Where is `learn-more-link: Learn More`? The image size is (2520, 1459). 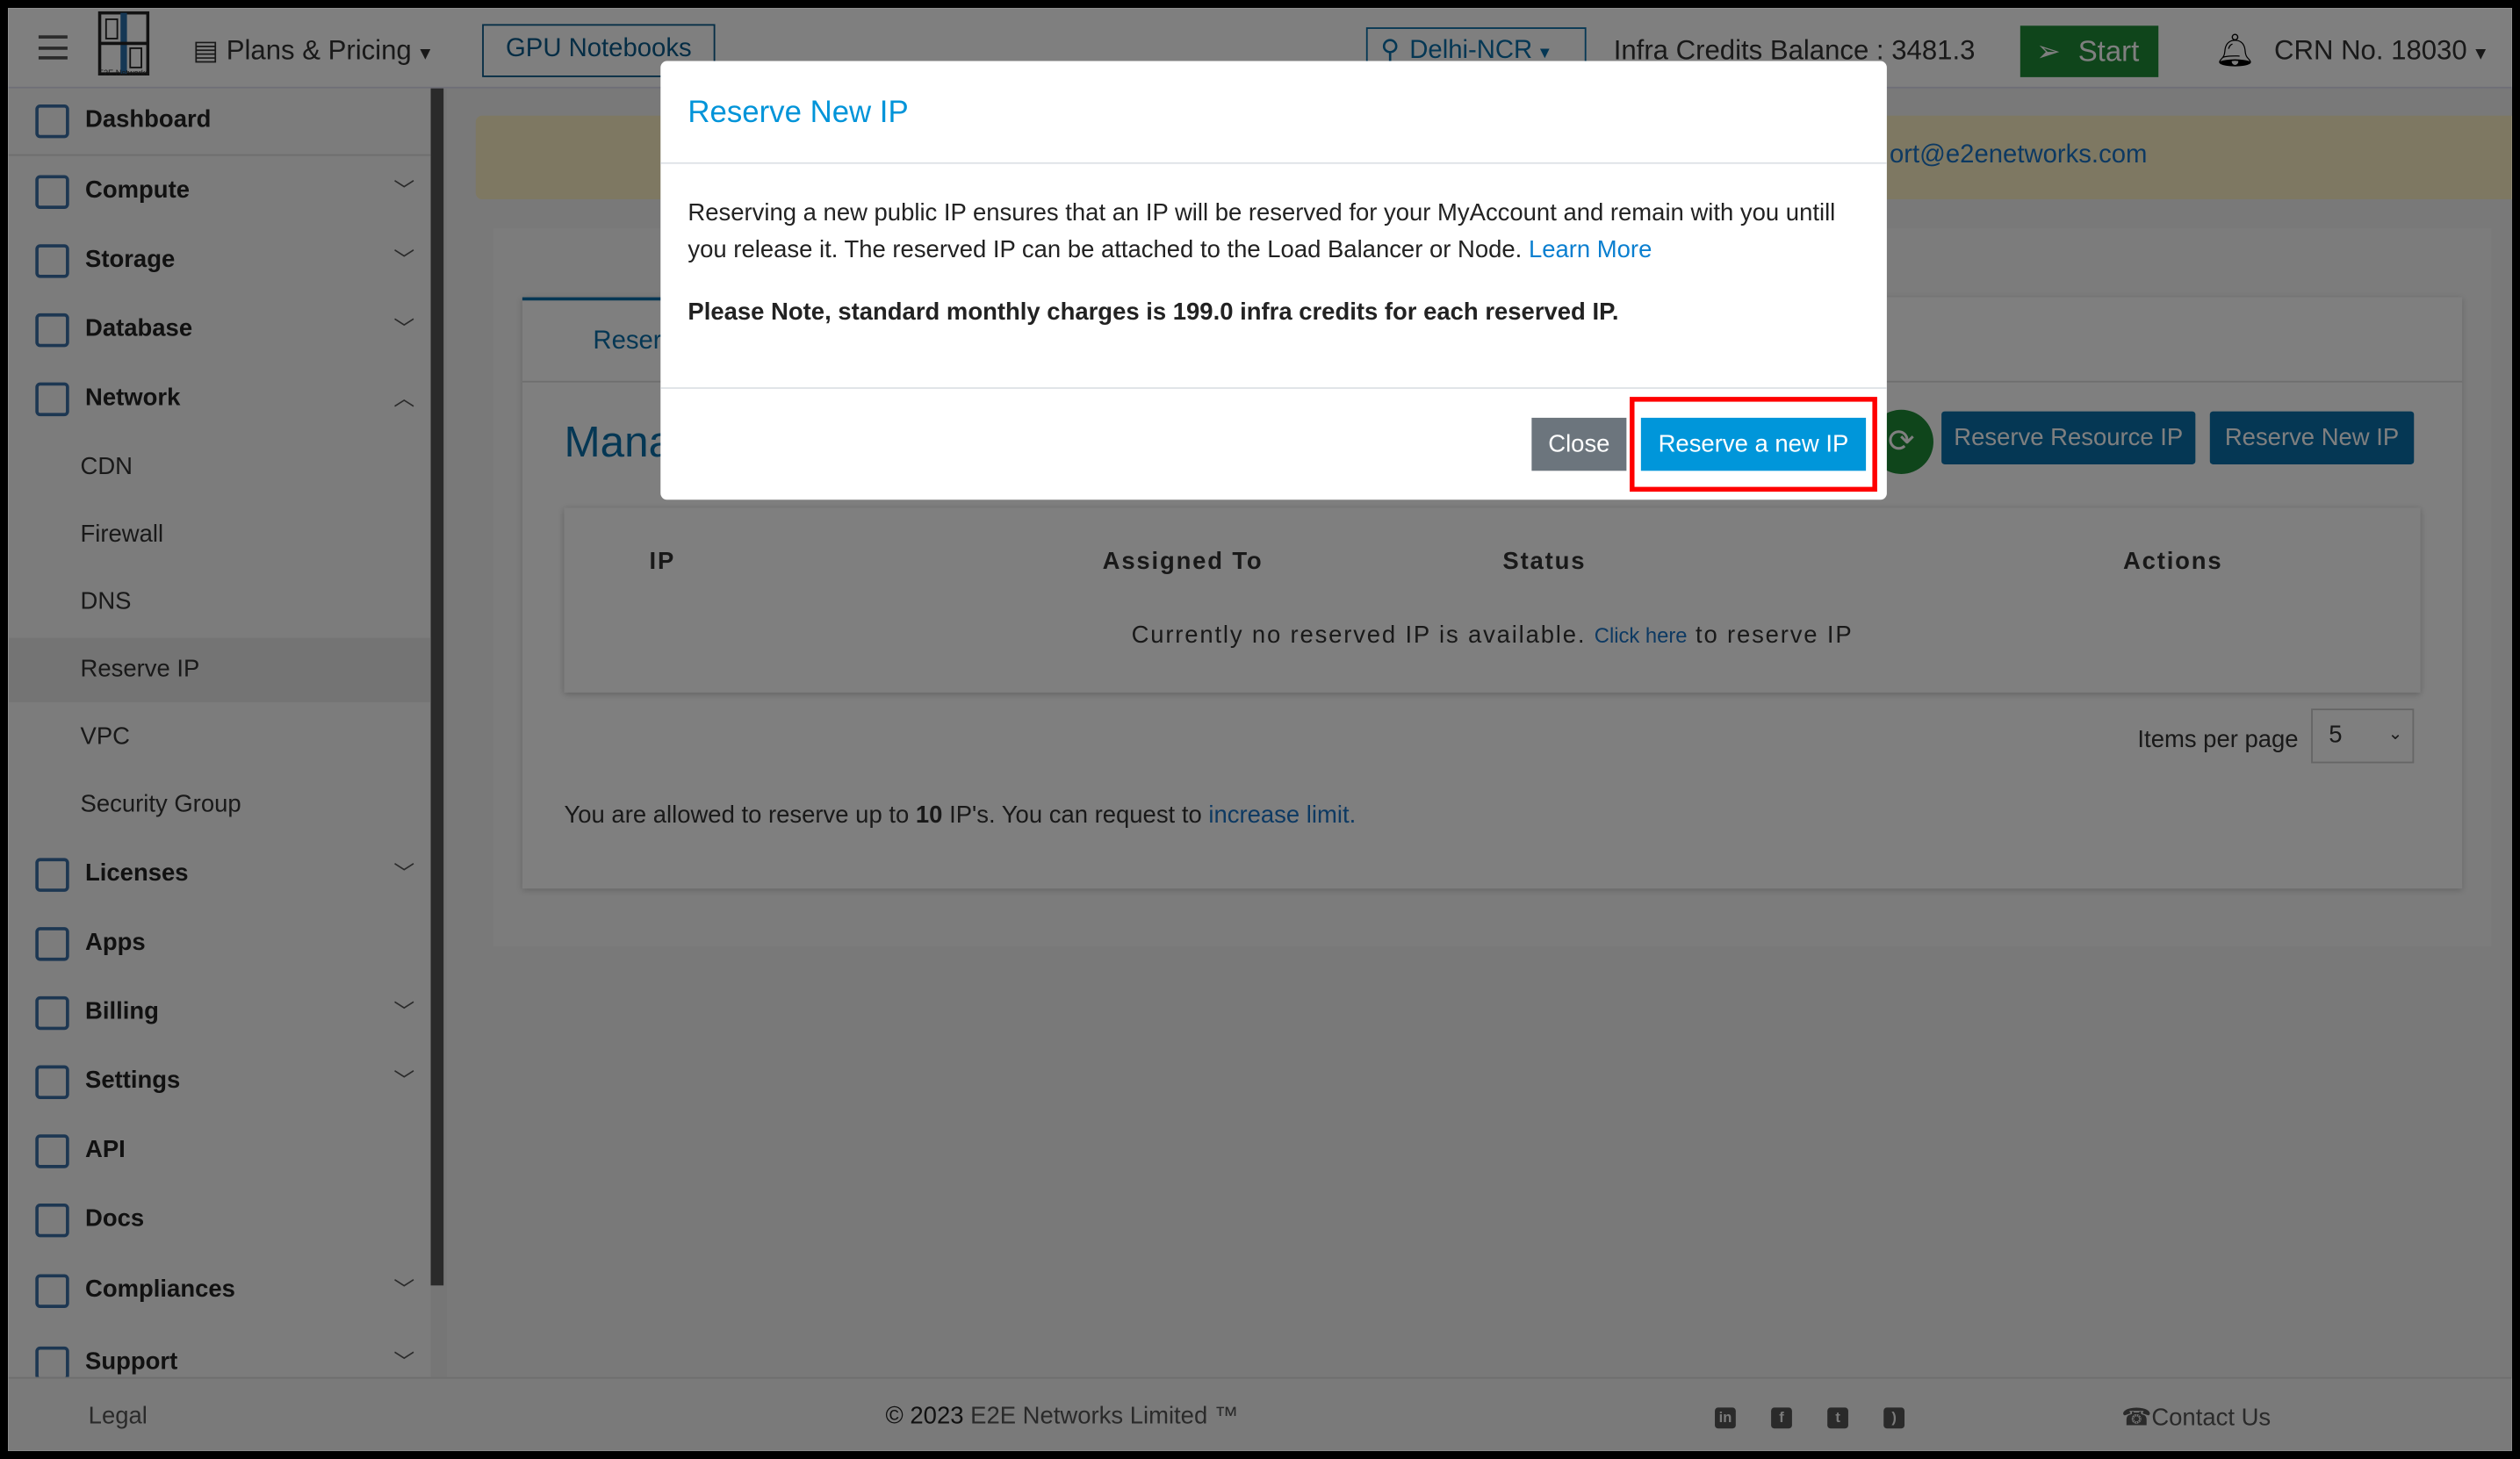 learn-more-link: Learn More is located at coordinates (1590, 250).